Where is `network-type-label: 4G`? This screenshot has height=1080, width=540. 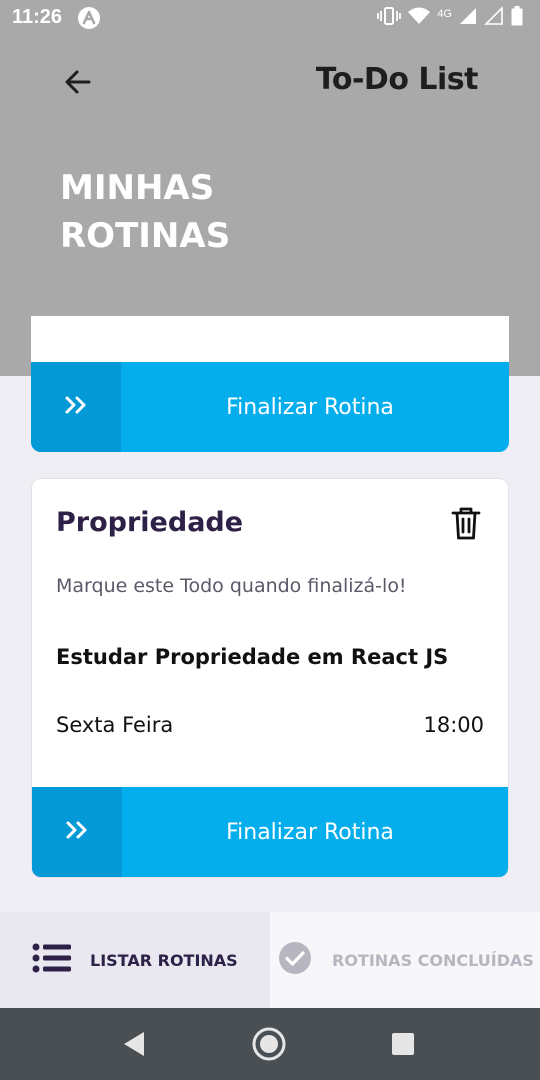 network-type-label: 4G is located at coordinates (444, 14).